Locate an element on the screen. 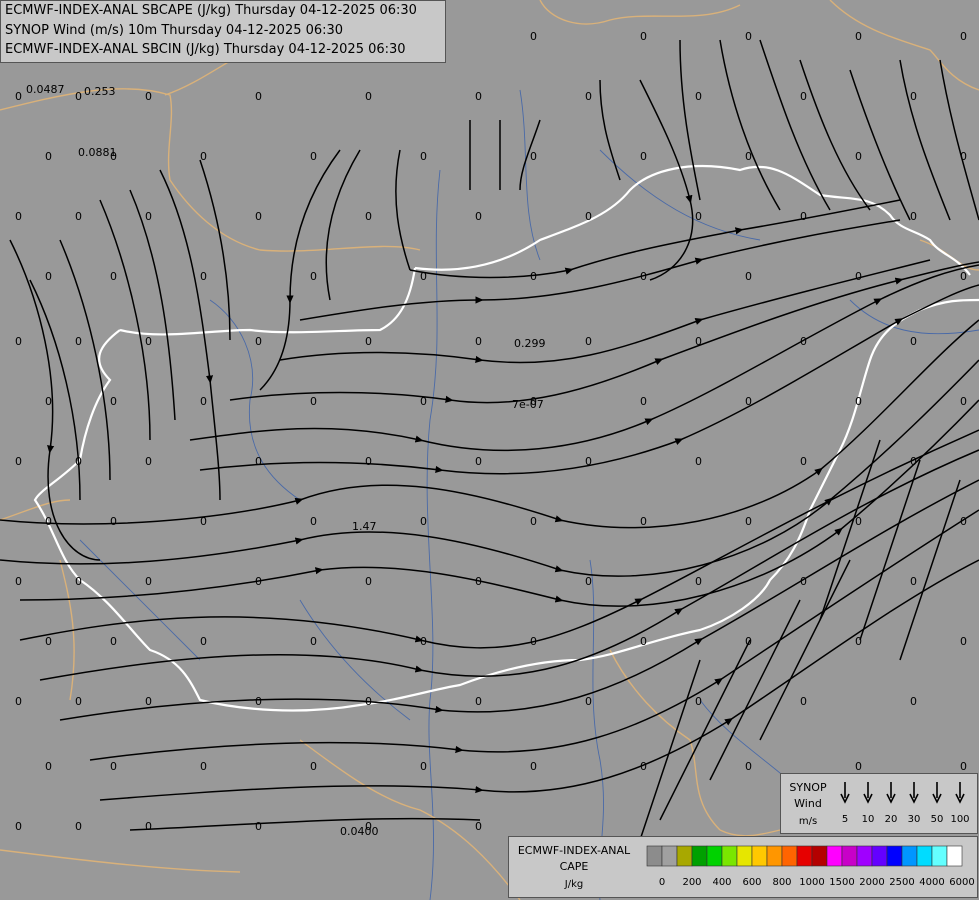 Image resolution: width=979 pixels, height=900 pixels. wind-legend: SYNOP Wind m/s 5 10 20 30 50 100 is located at coordinates (879, 803).